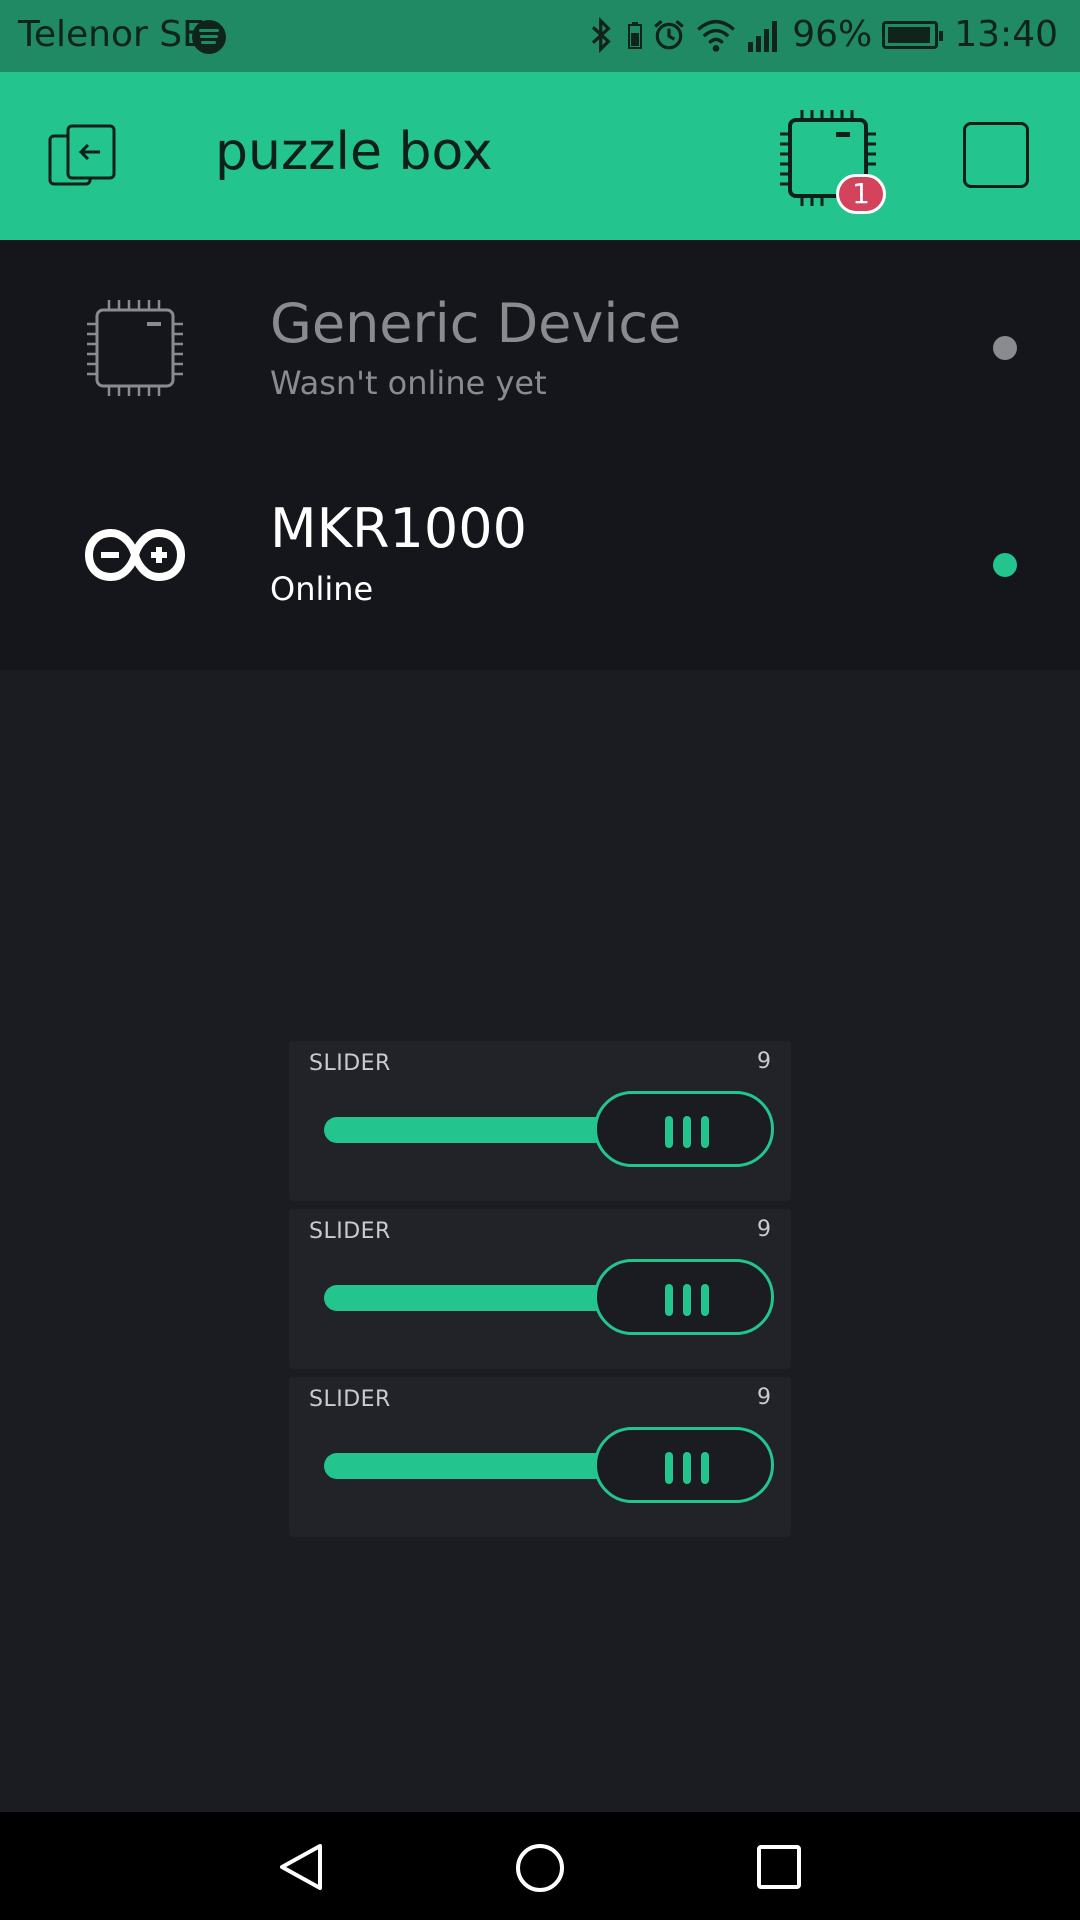  What do you see at coordinates (540, 156) in the screenshot?
I see `app-bar: puzzle box 1` at bounding box center [540, 156].